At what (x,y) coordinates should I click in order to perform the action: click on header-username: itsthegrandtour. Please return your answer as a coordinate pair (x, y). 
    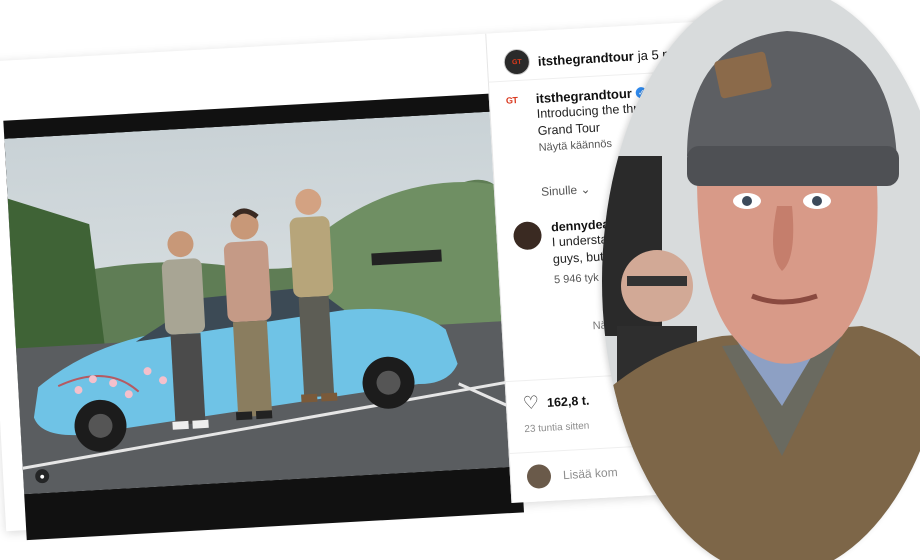
    Looking at the image, I should click on (585, 58).